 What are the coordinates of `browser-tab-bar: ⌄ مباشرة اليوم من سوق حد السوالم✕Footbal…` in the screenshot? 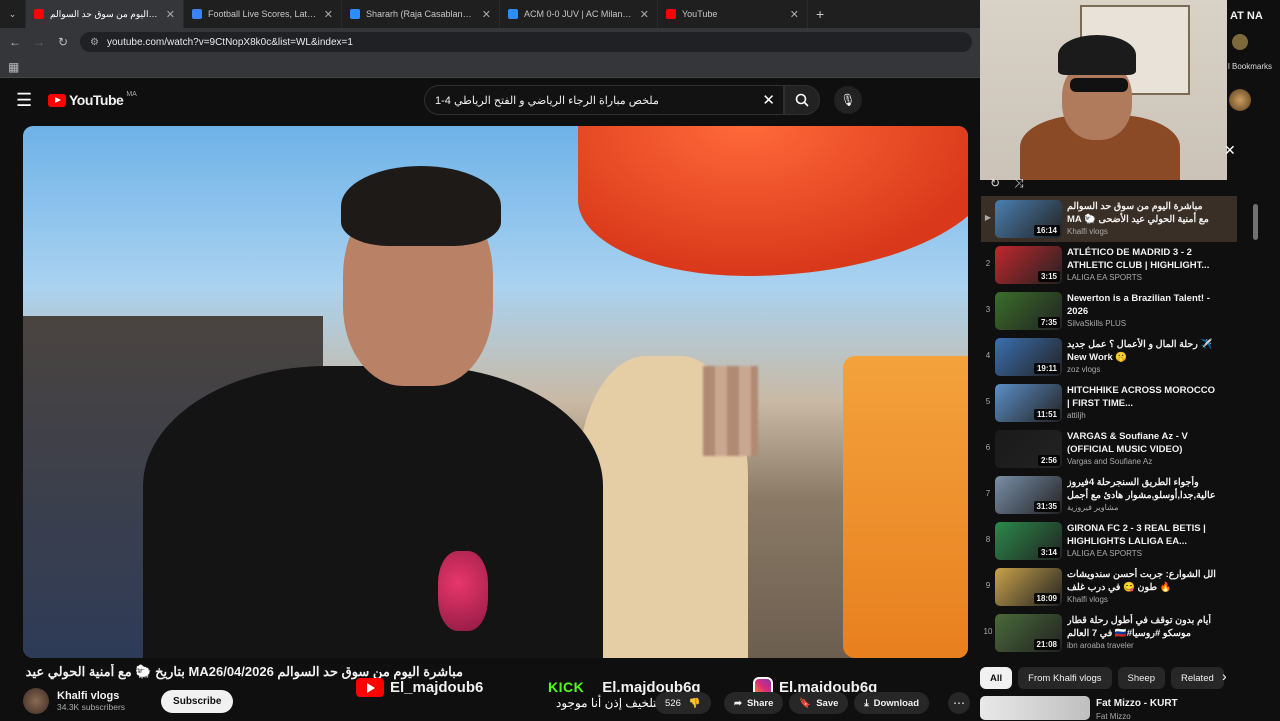 It's located at (490, 14).